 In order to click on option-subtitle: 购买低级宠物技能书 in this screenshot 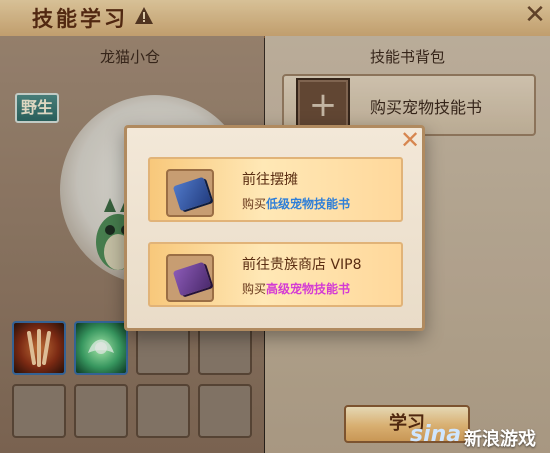, I will do `click(296, 203)`.